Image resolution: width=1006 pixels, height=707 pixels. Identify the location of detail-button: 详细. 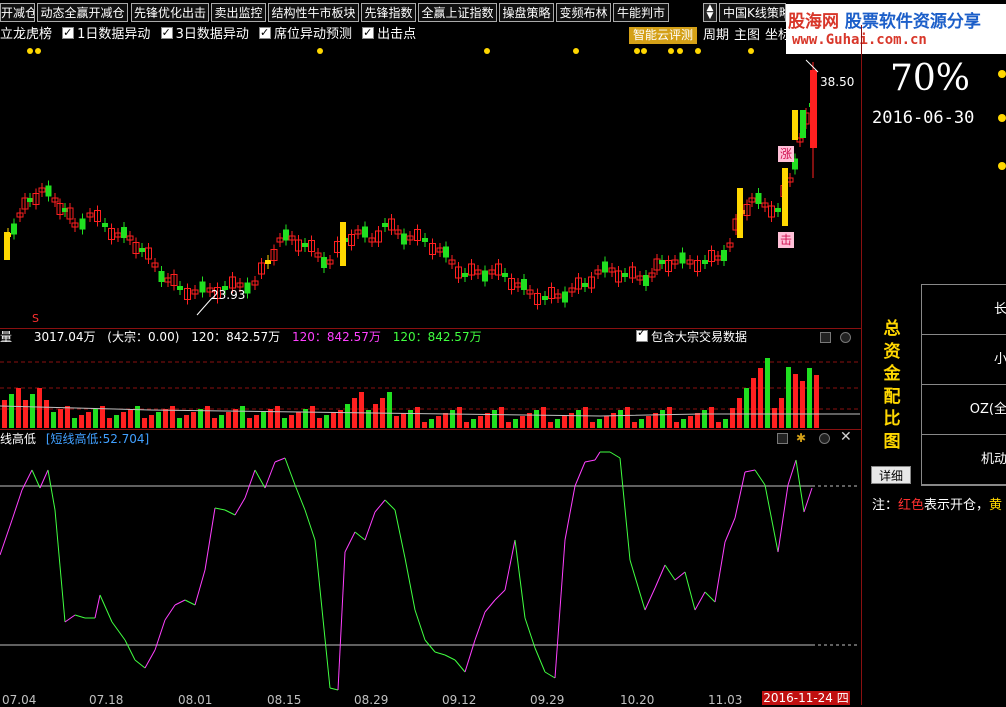
(891, 475).